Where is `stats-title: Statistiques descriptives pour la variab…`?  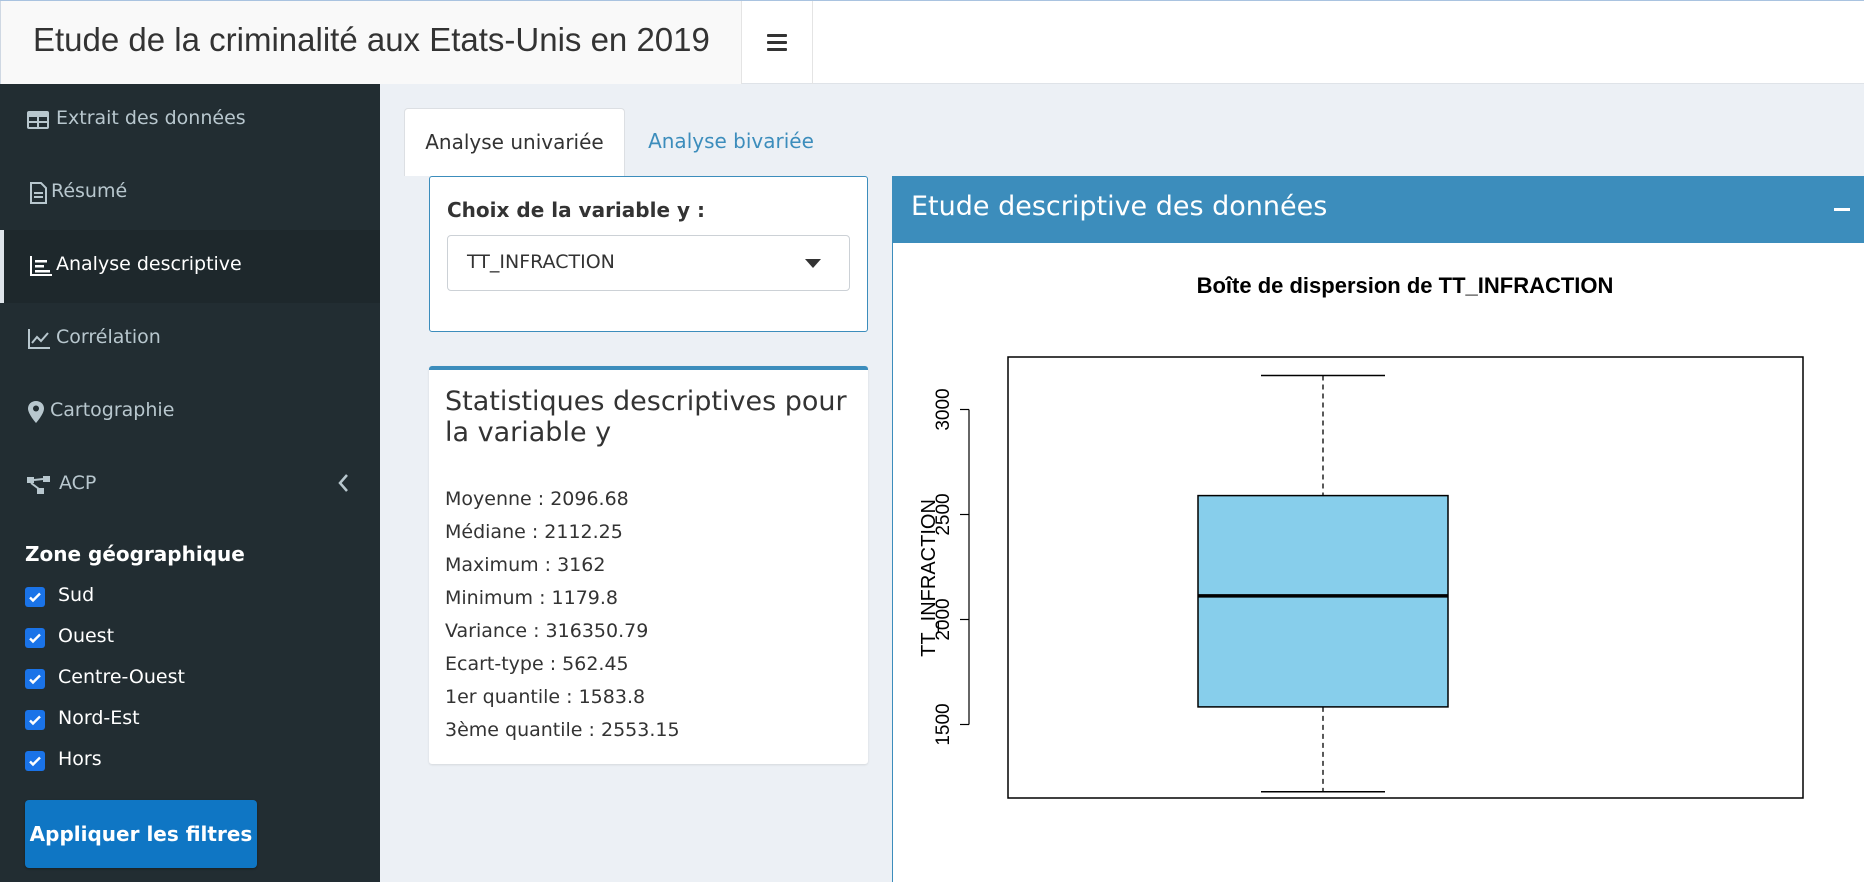
stats-title: Statistiques descriptives pour la variab… is located at coordinates (646, 417).